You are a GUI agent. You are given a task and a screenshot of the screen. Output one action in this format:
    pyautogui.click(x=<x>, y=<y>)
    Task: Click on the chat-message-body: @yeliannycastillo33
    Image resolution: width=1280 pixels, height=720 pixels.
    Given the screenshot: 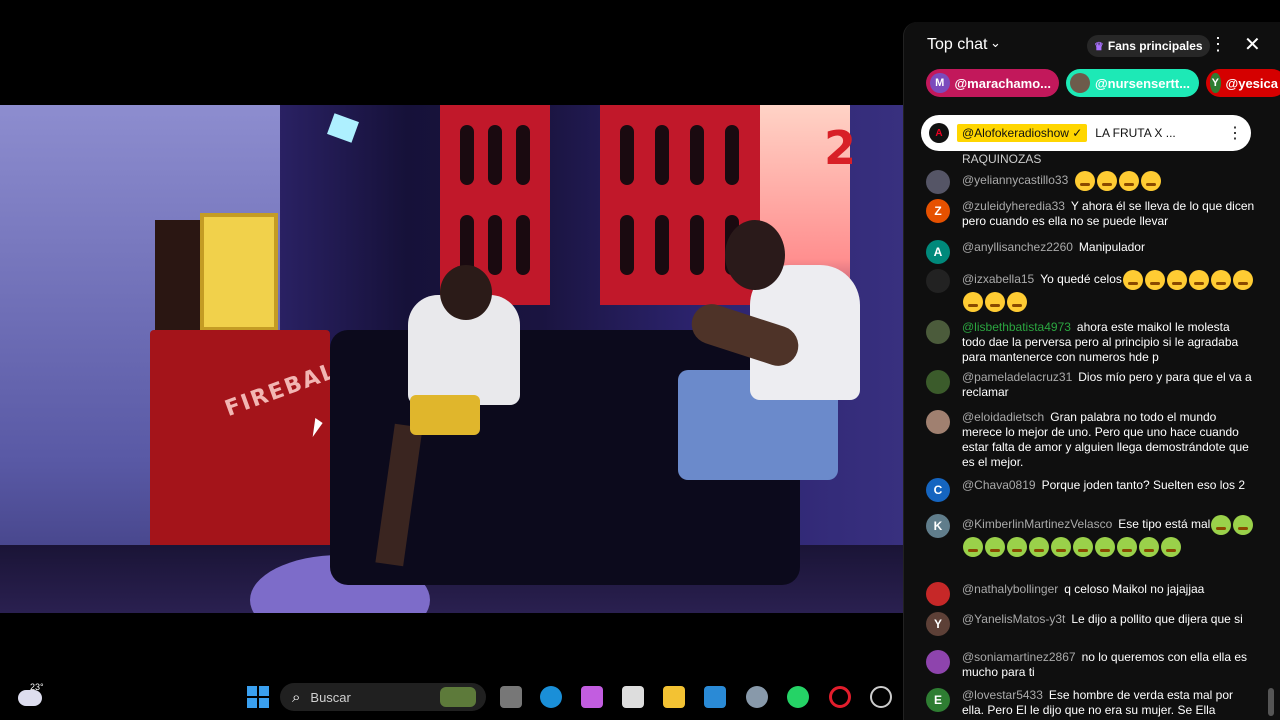 What is the action you would take?
    pyautogui.click(x=1062, y=182)
    